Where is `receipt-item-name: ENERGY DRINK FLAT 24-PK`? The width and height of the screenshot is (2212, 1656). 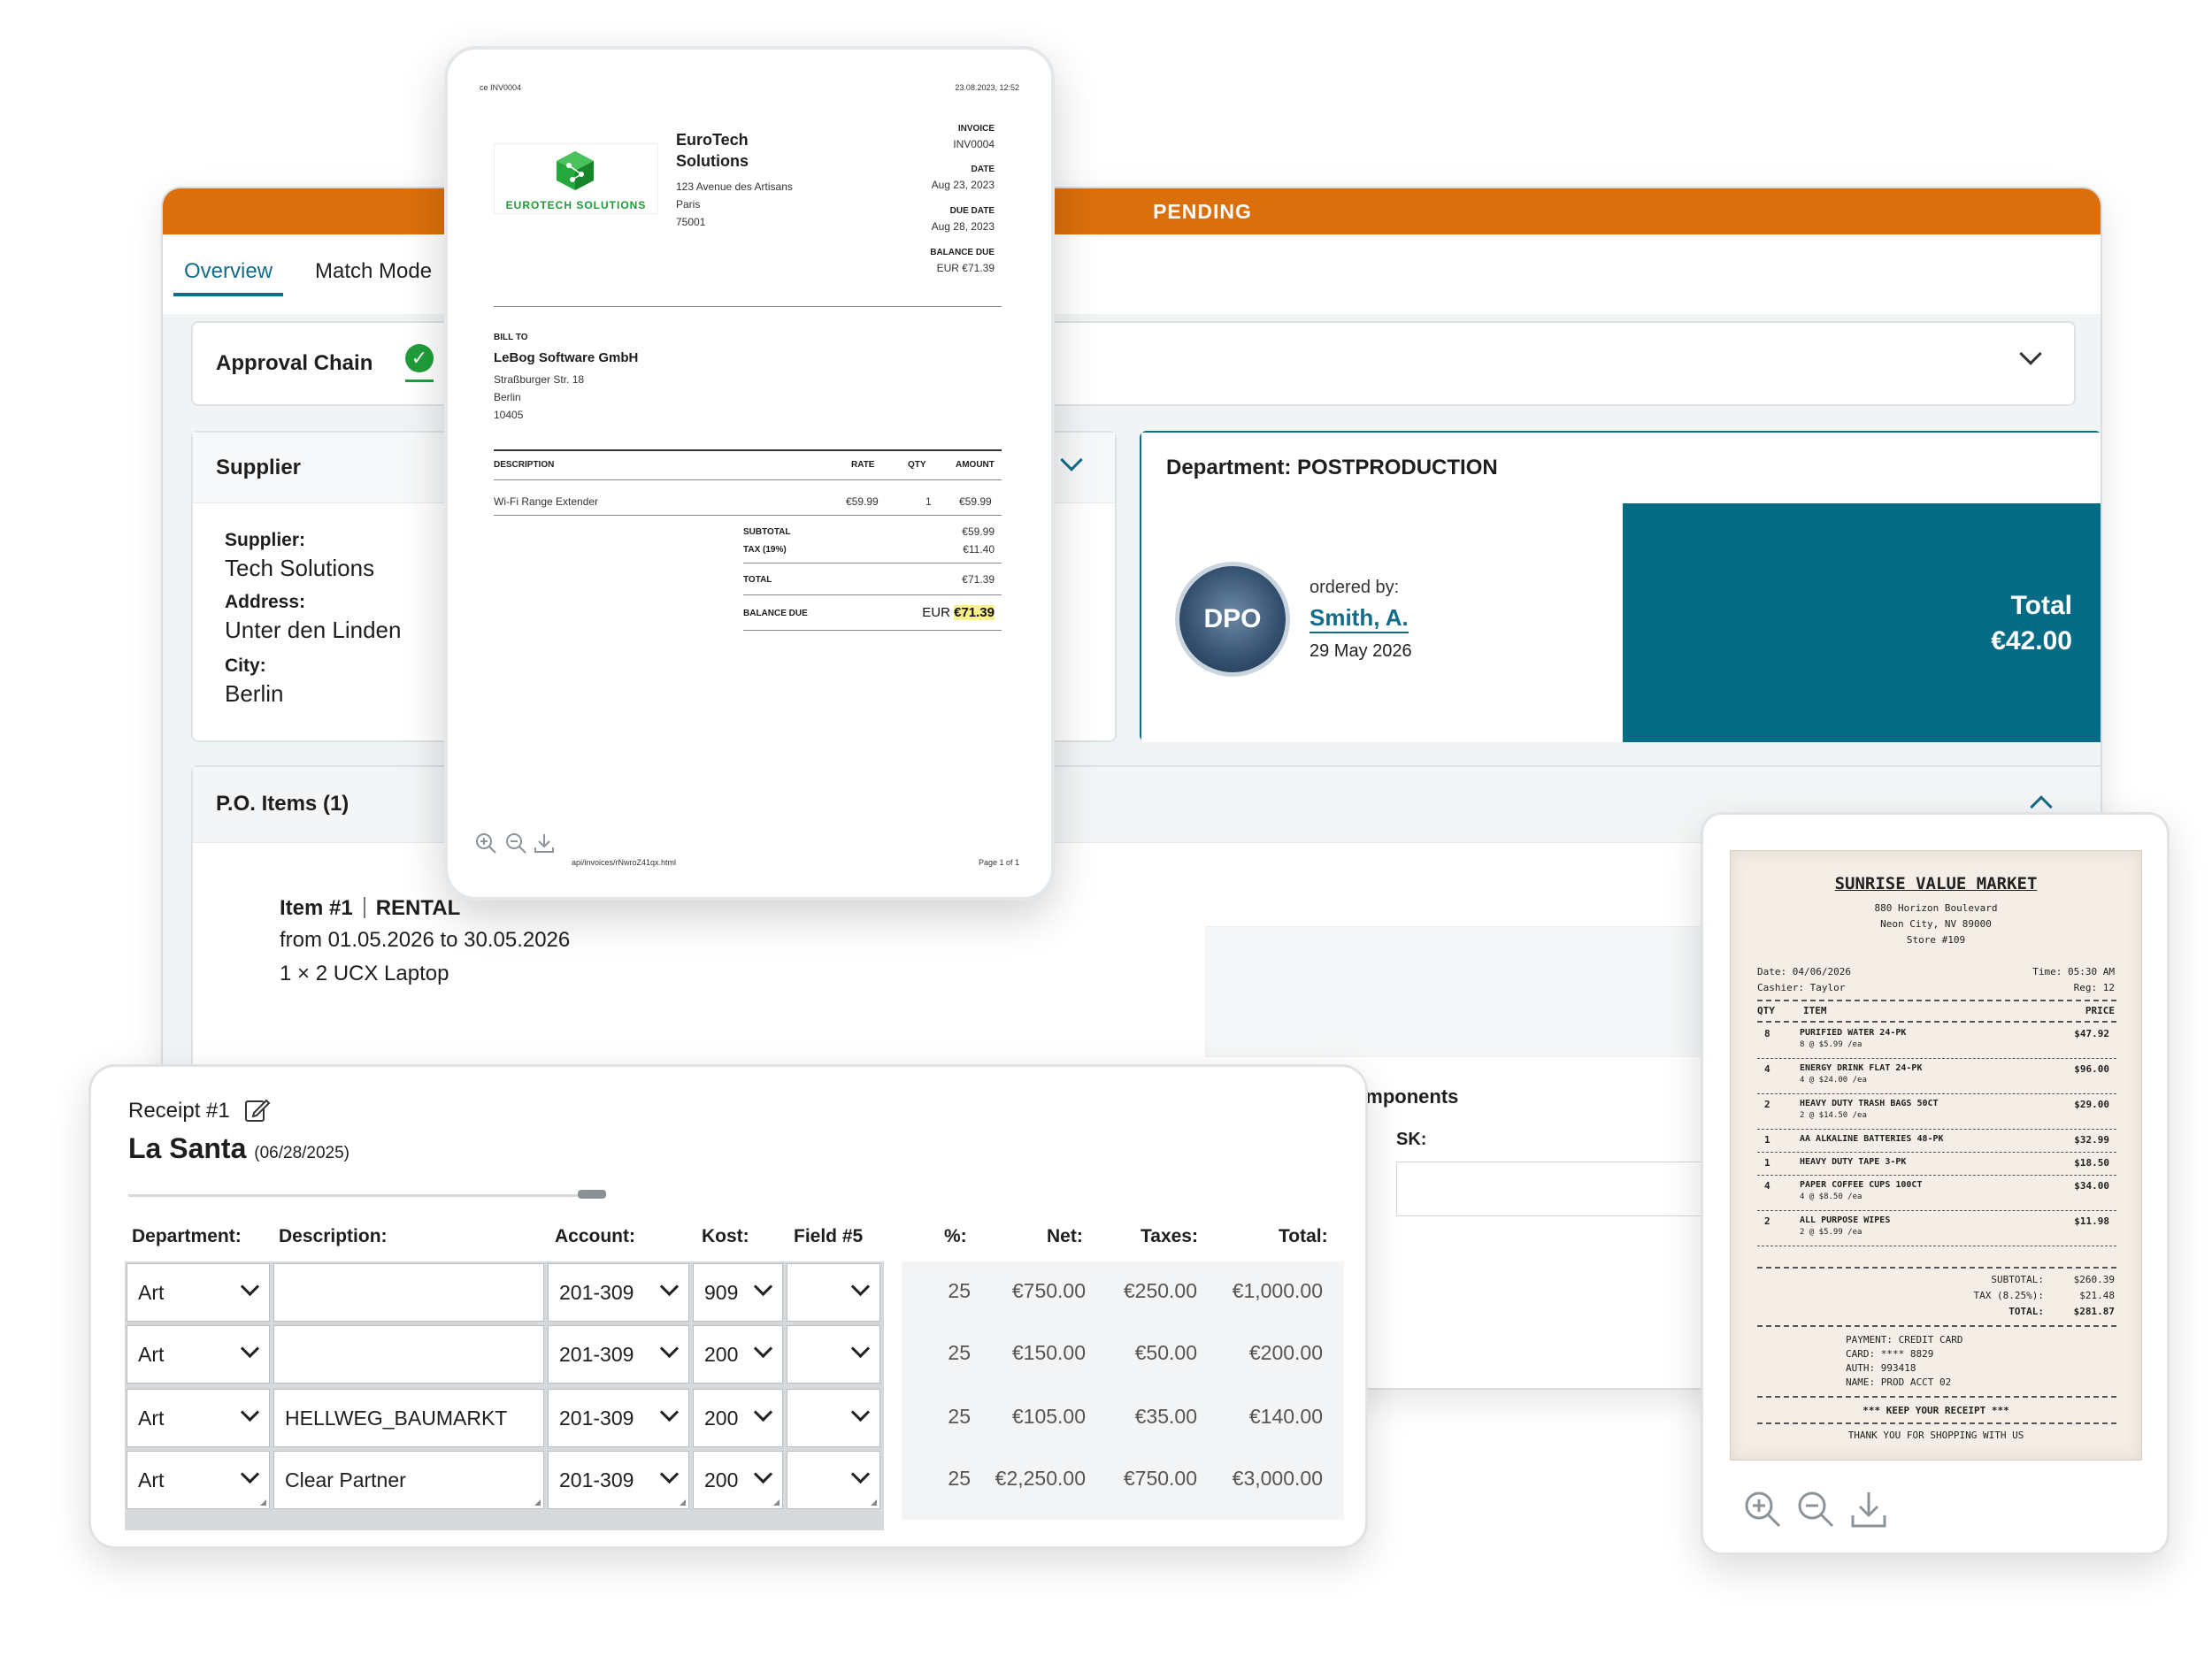 receipt-item-name: ENERGY DRINK FLAT 24-PK is located at coordinates (1862, 1068).